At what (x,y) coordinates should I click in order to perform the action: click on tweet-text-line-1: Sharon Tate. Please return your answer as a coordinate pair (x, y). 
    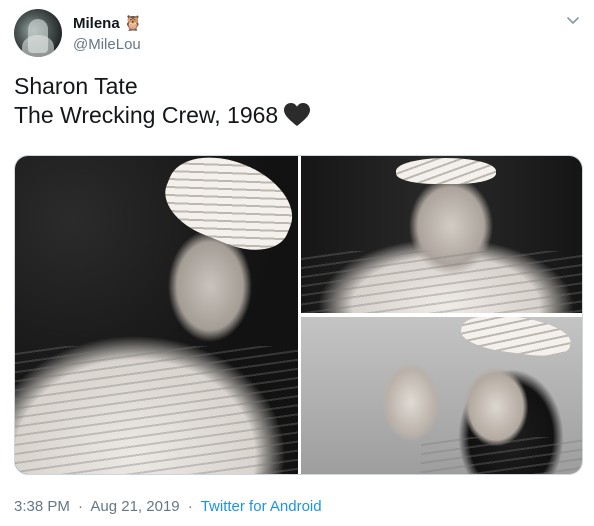
    Looking at the image, I should click on (76, 86).